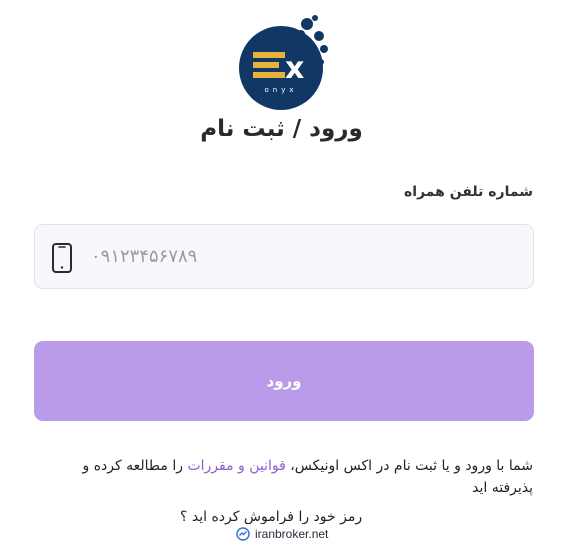  What do you see at coordinates (281, 129) in the screenshot?
I see `page-title: ورود / ثبت نام` at bounding box center [281, 129].